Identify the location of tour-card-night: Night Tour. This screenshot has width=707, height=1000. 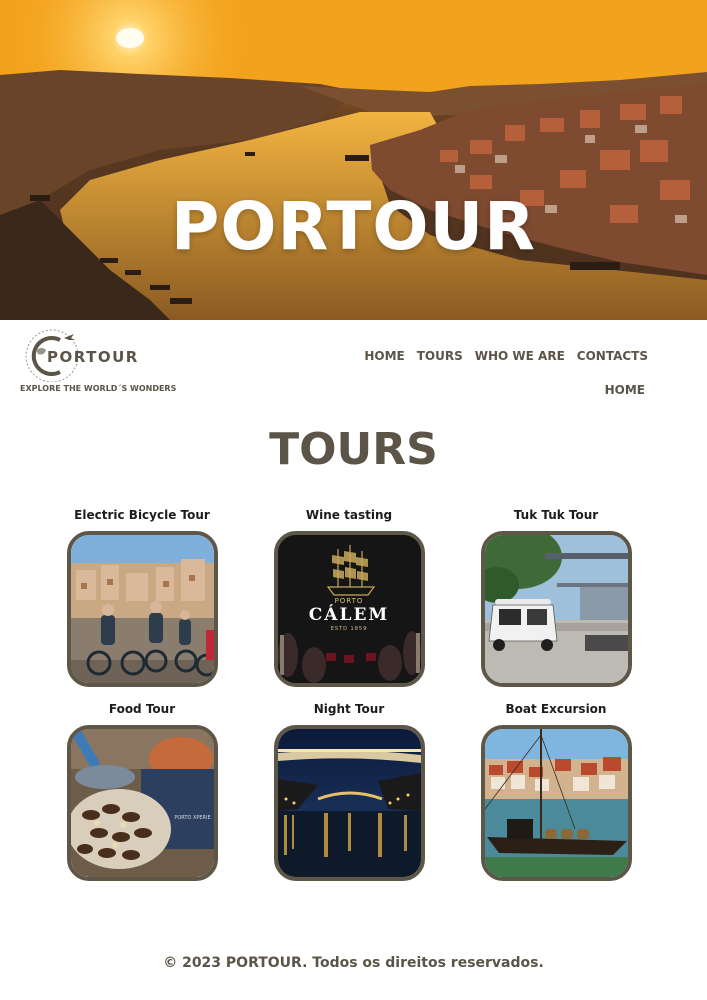
(349, 791).